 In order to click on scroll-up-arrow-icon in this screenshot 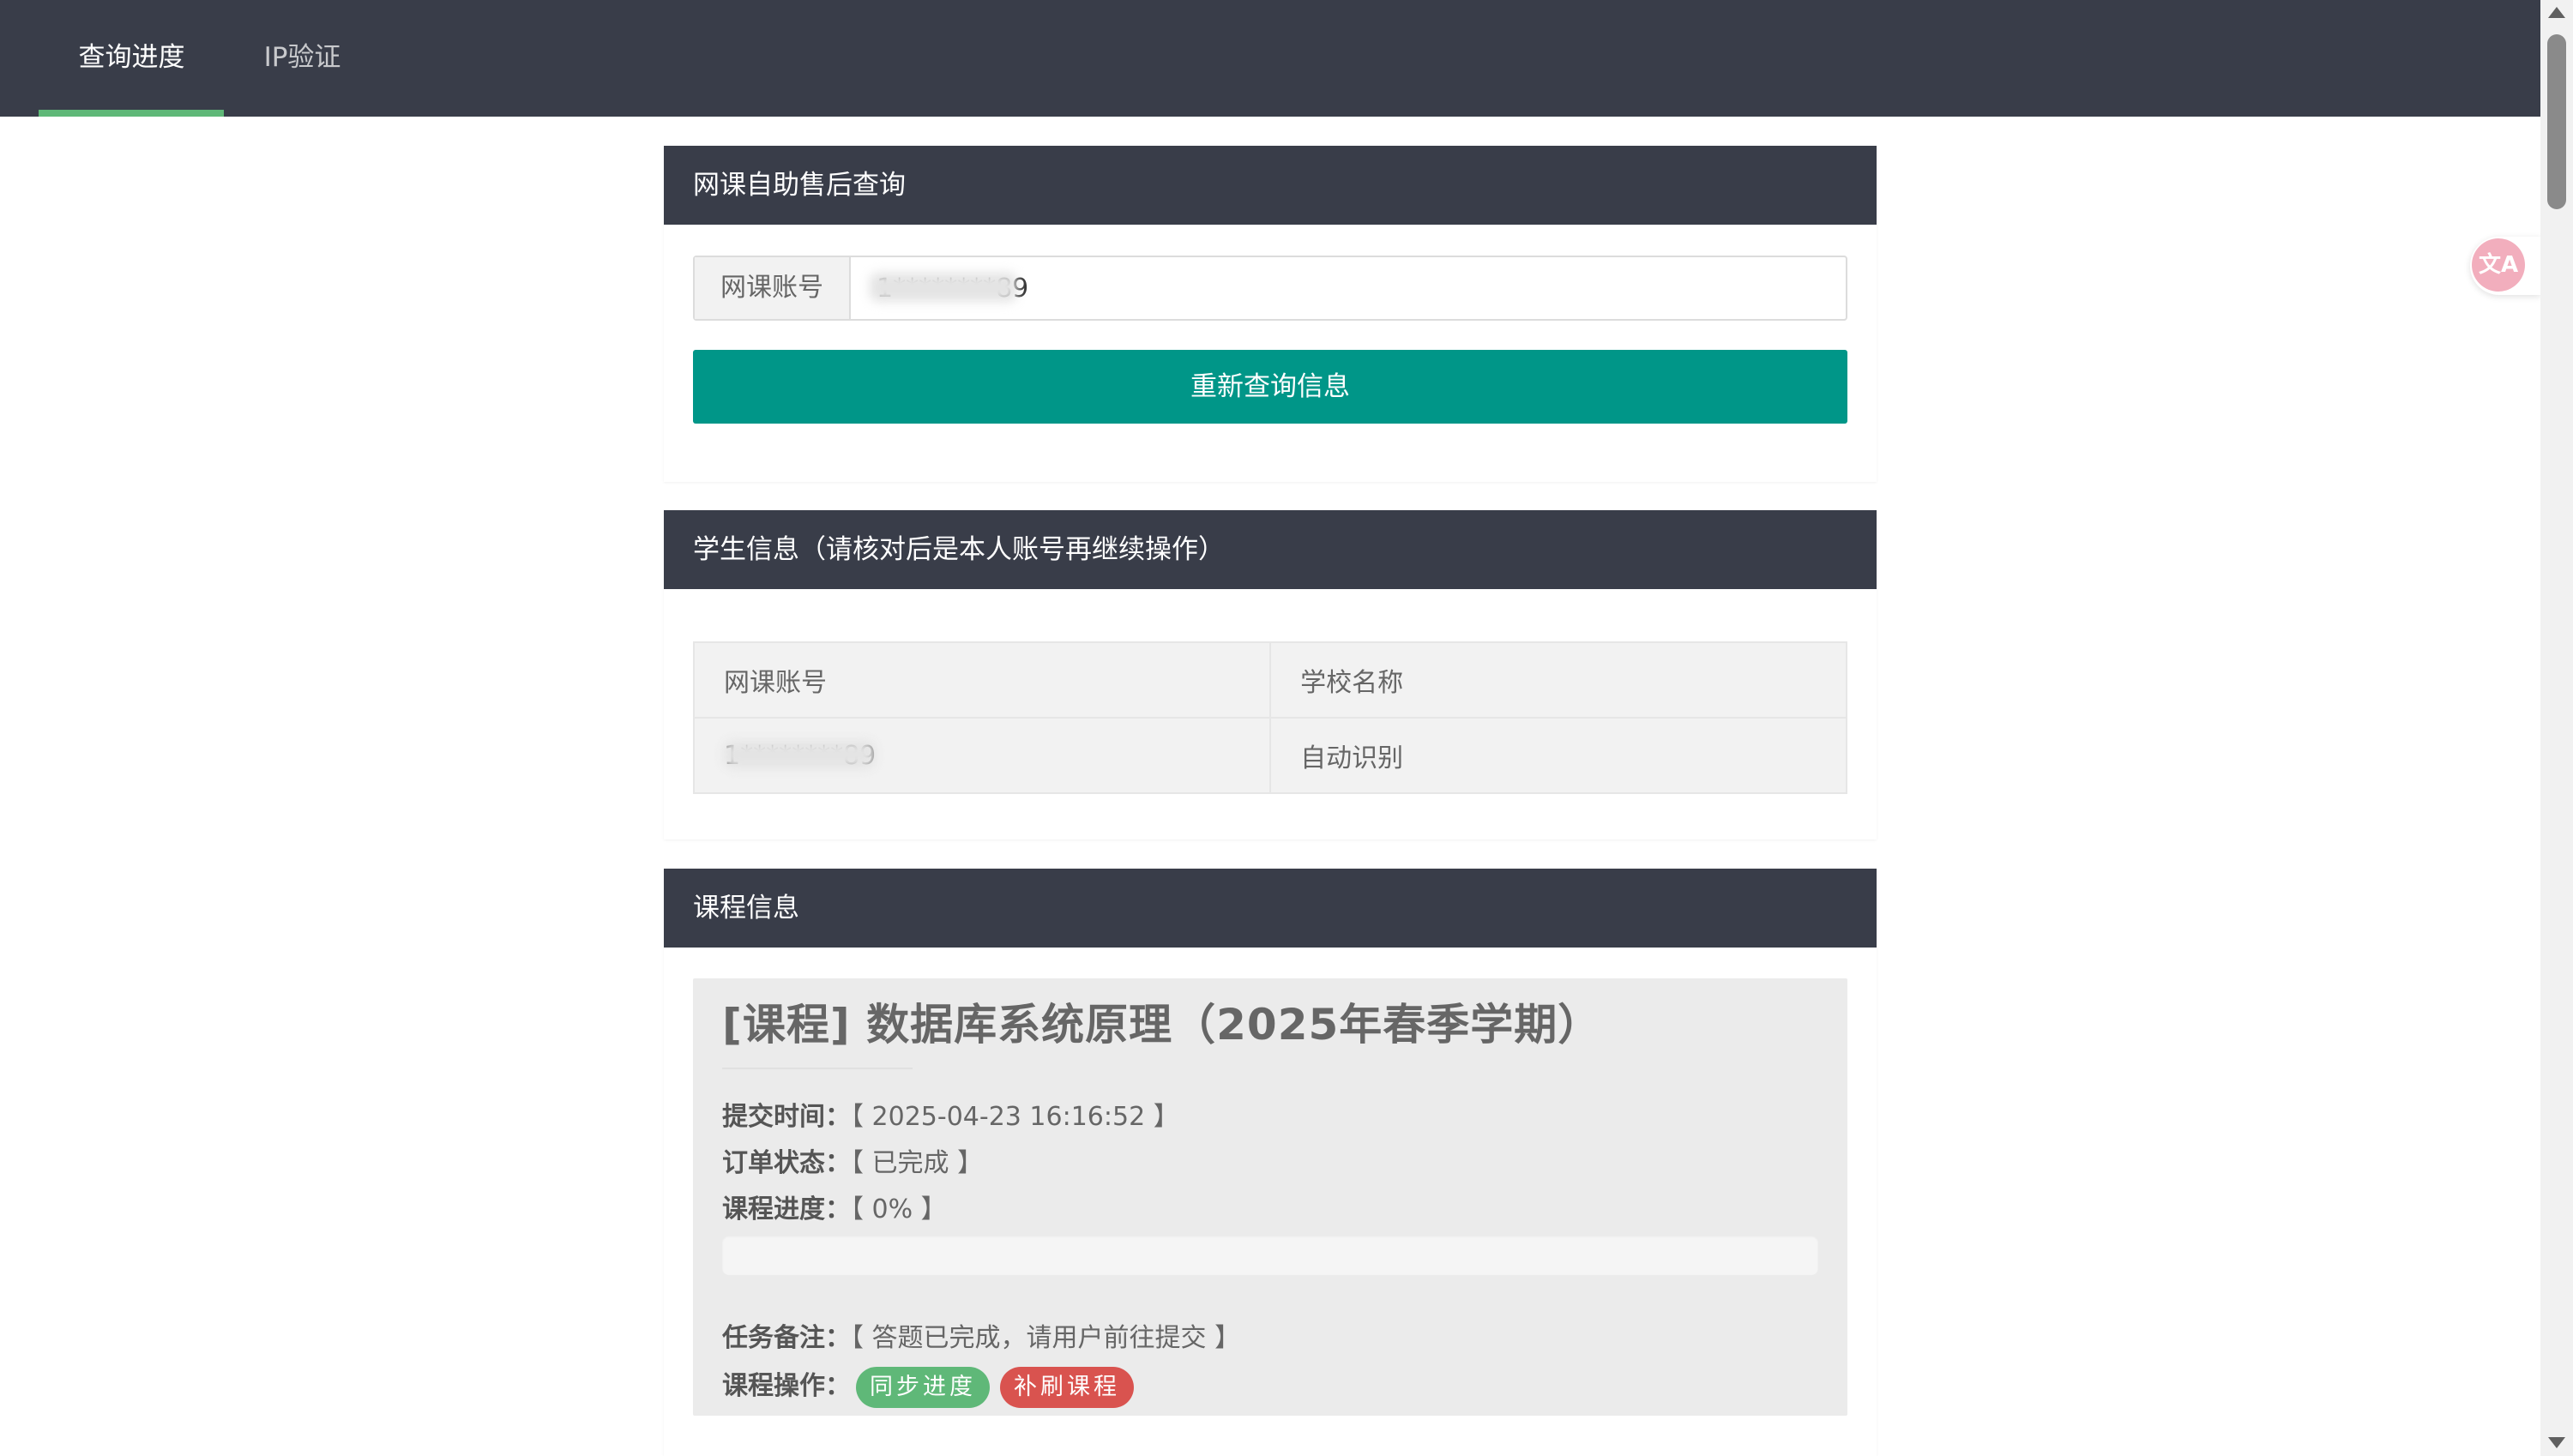, I will do `click(2556, 12)`.